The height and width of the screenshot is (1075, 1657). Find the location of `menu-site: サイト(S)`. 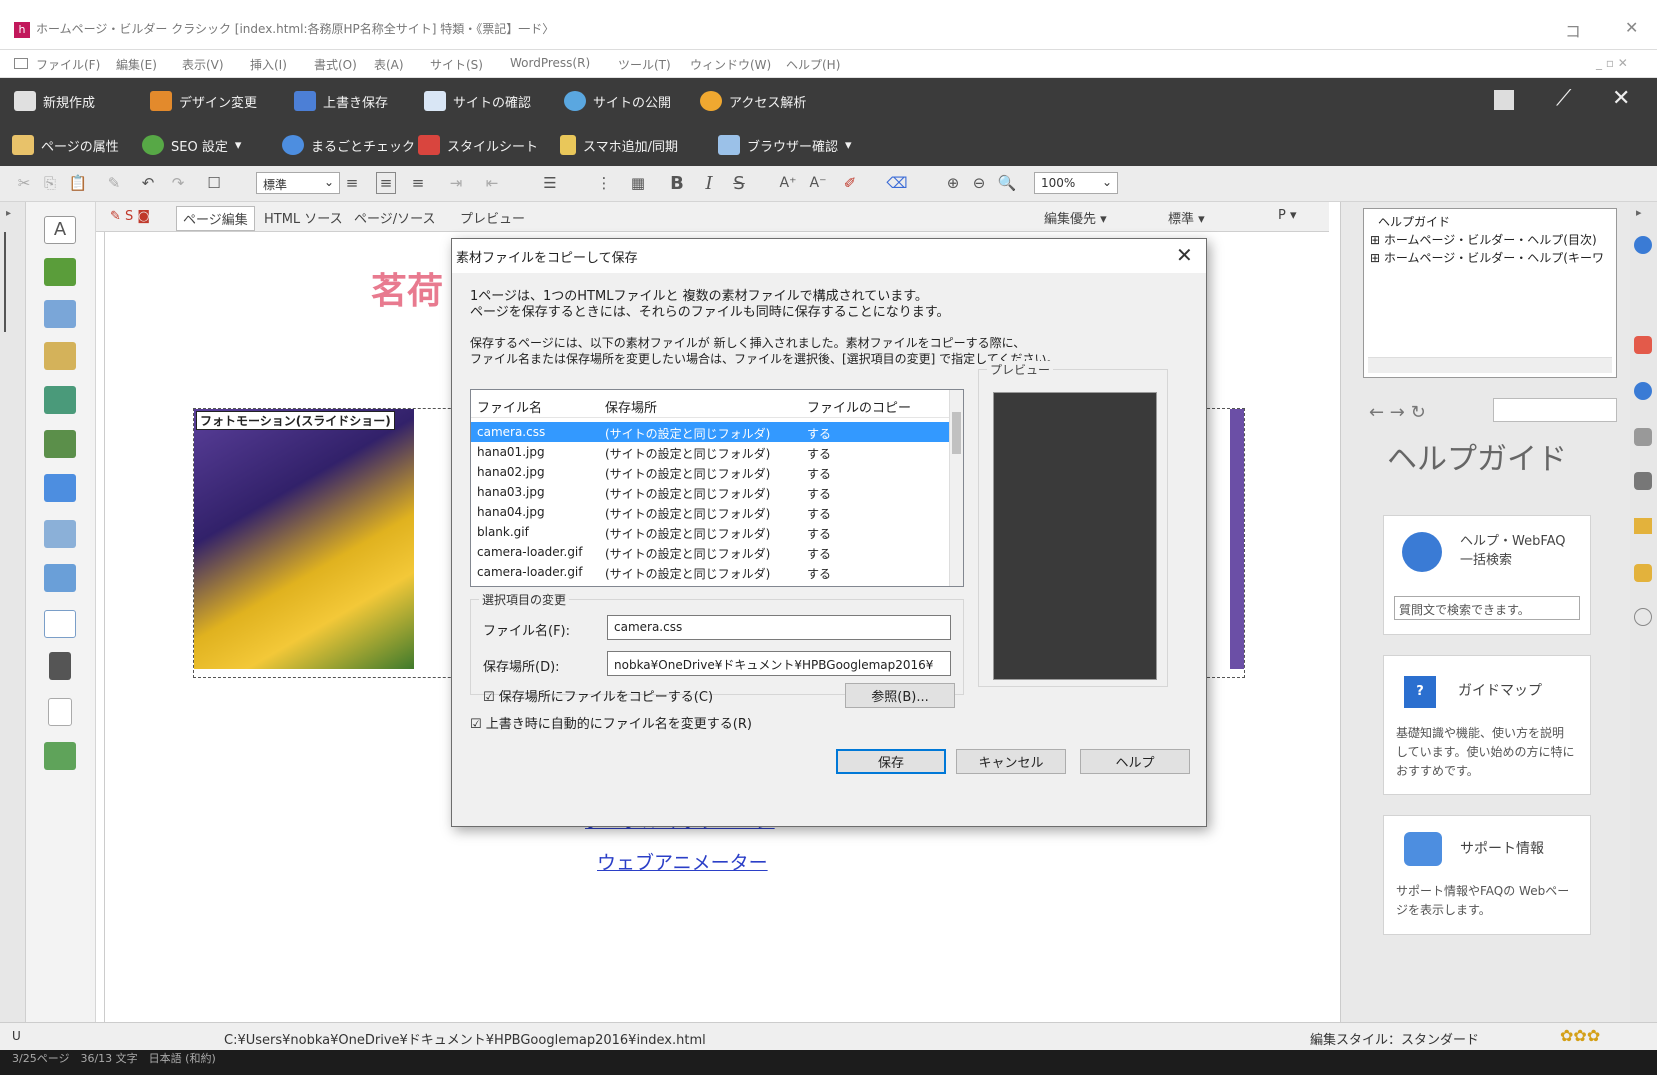

menu-site: サイト(S) is located at coordinates (456, 64).